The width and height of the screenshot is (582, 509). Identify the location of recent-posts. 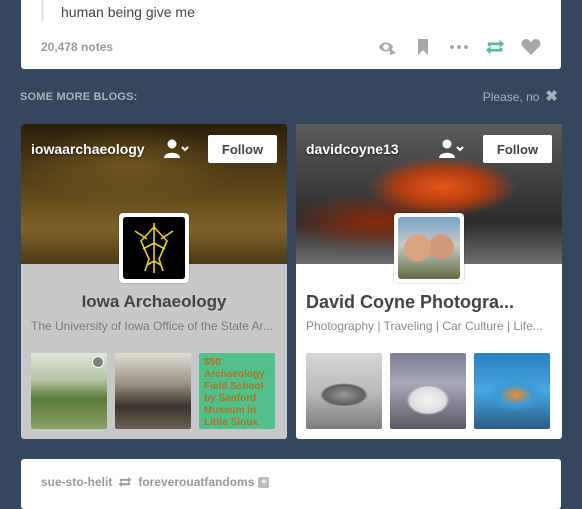
(432, 391).